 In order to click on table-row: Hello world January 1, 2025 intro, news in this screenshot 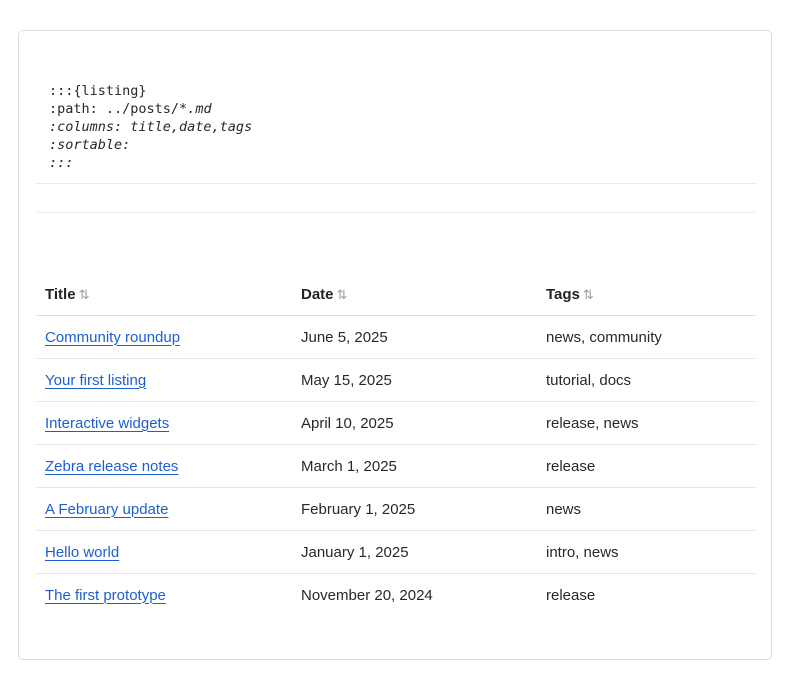, I will do `click(396, 552)`.